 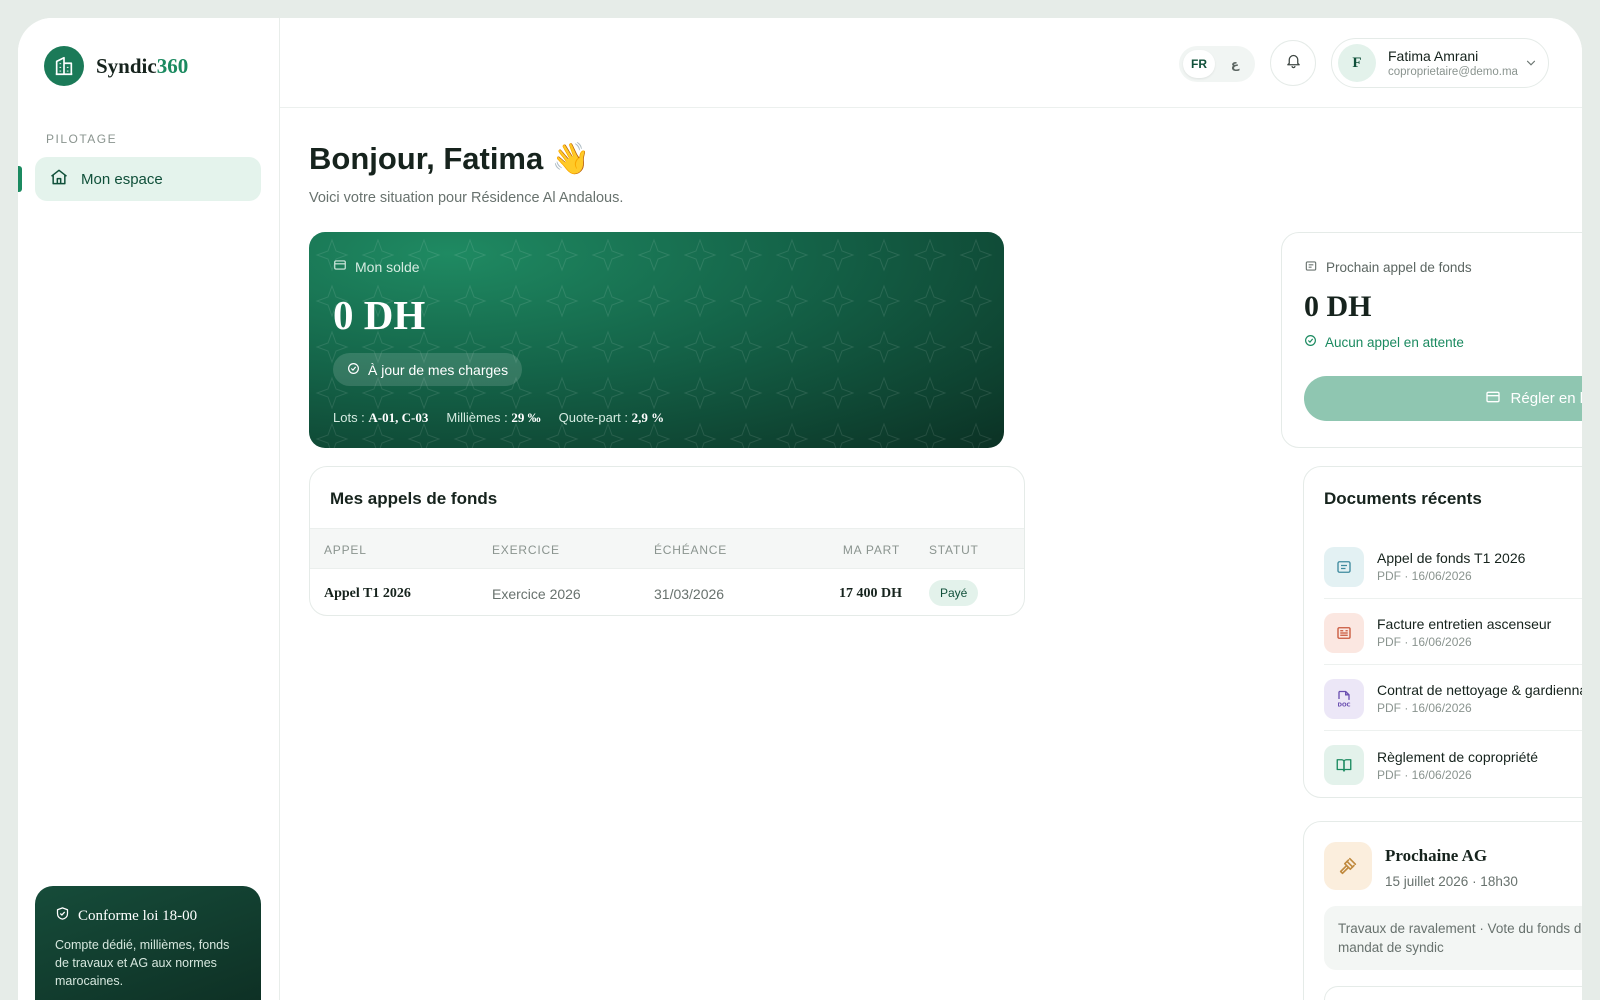 What do you see at coordinates (1344, 632) in the screenshot?
I see `invoice-icon` at bounding box center [1344, 632].